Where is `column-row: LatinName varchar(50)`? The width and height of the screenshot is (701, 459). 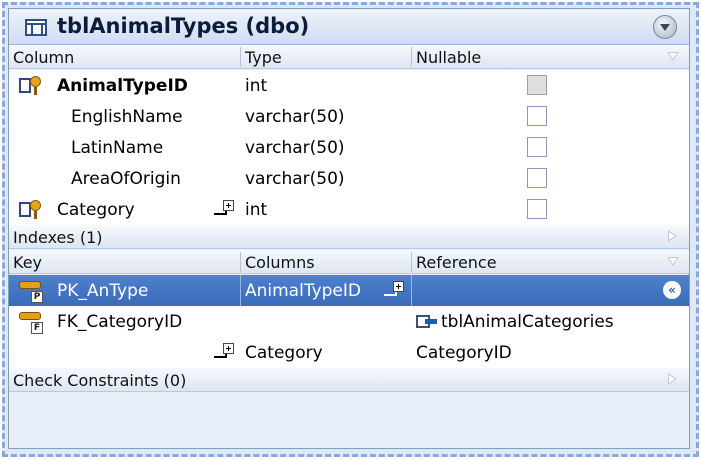
column-row: LatinName varchar(50) is located at coordinates (349, 147).